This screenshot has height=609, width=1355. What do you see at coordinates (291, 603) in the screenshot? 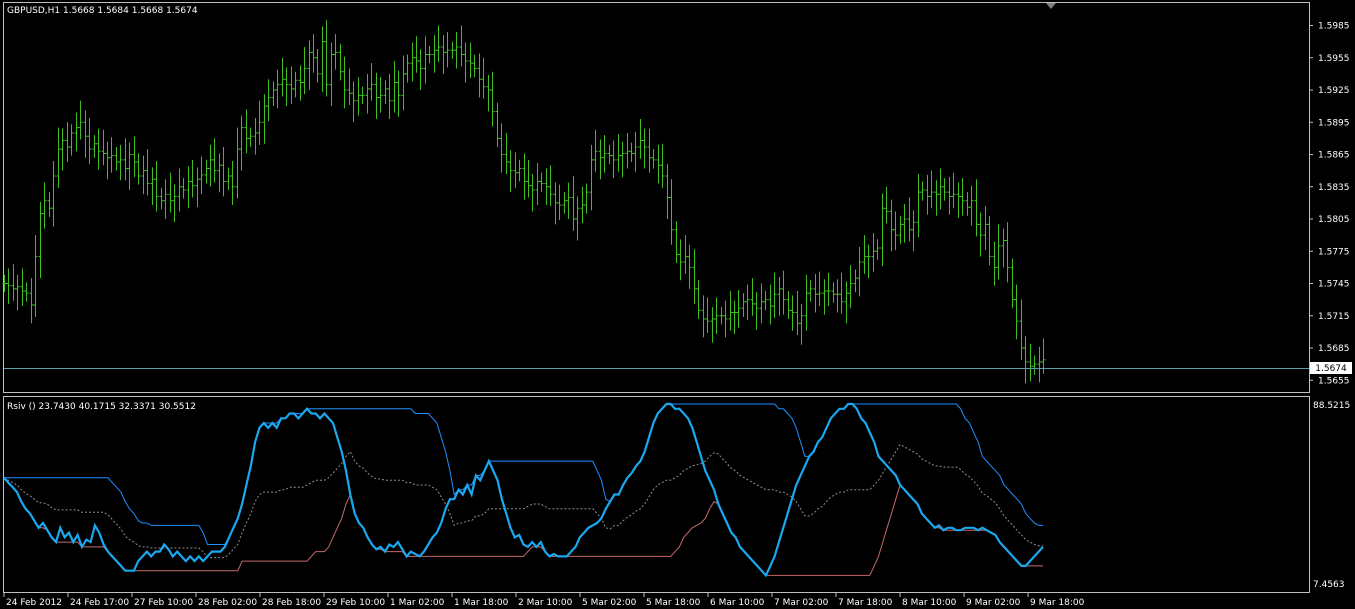
I see `time-label: 28 Feb 18:00` at bounding box center [291, 603].